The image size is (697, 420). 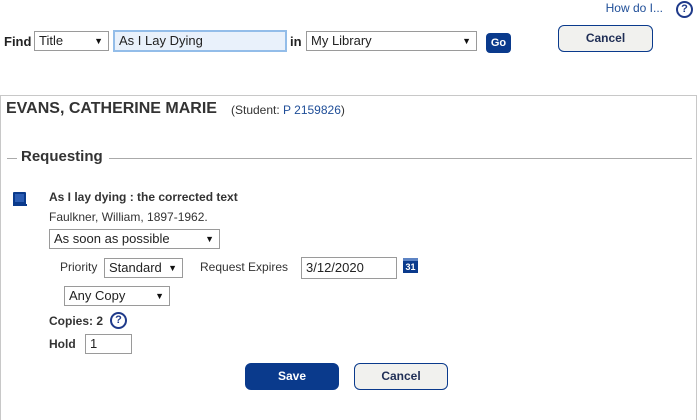 I want to click on student-suffix: ), so click(x=342, y=110).